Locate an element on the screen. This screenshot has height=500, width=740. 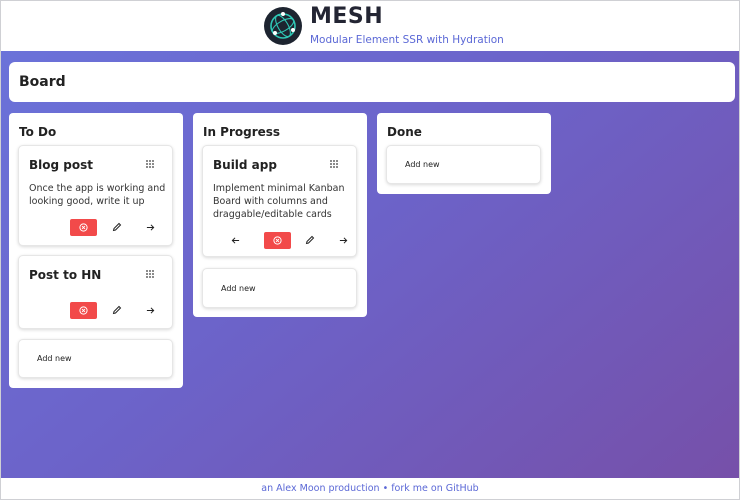
footer-prefix: an is located at coordinates (267, 488).